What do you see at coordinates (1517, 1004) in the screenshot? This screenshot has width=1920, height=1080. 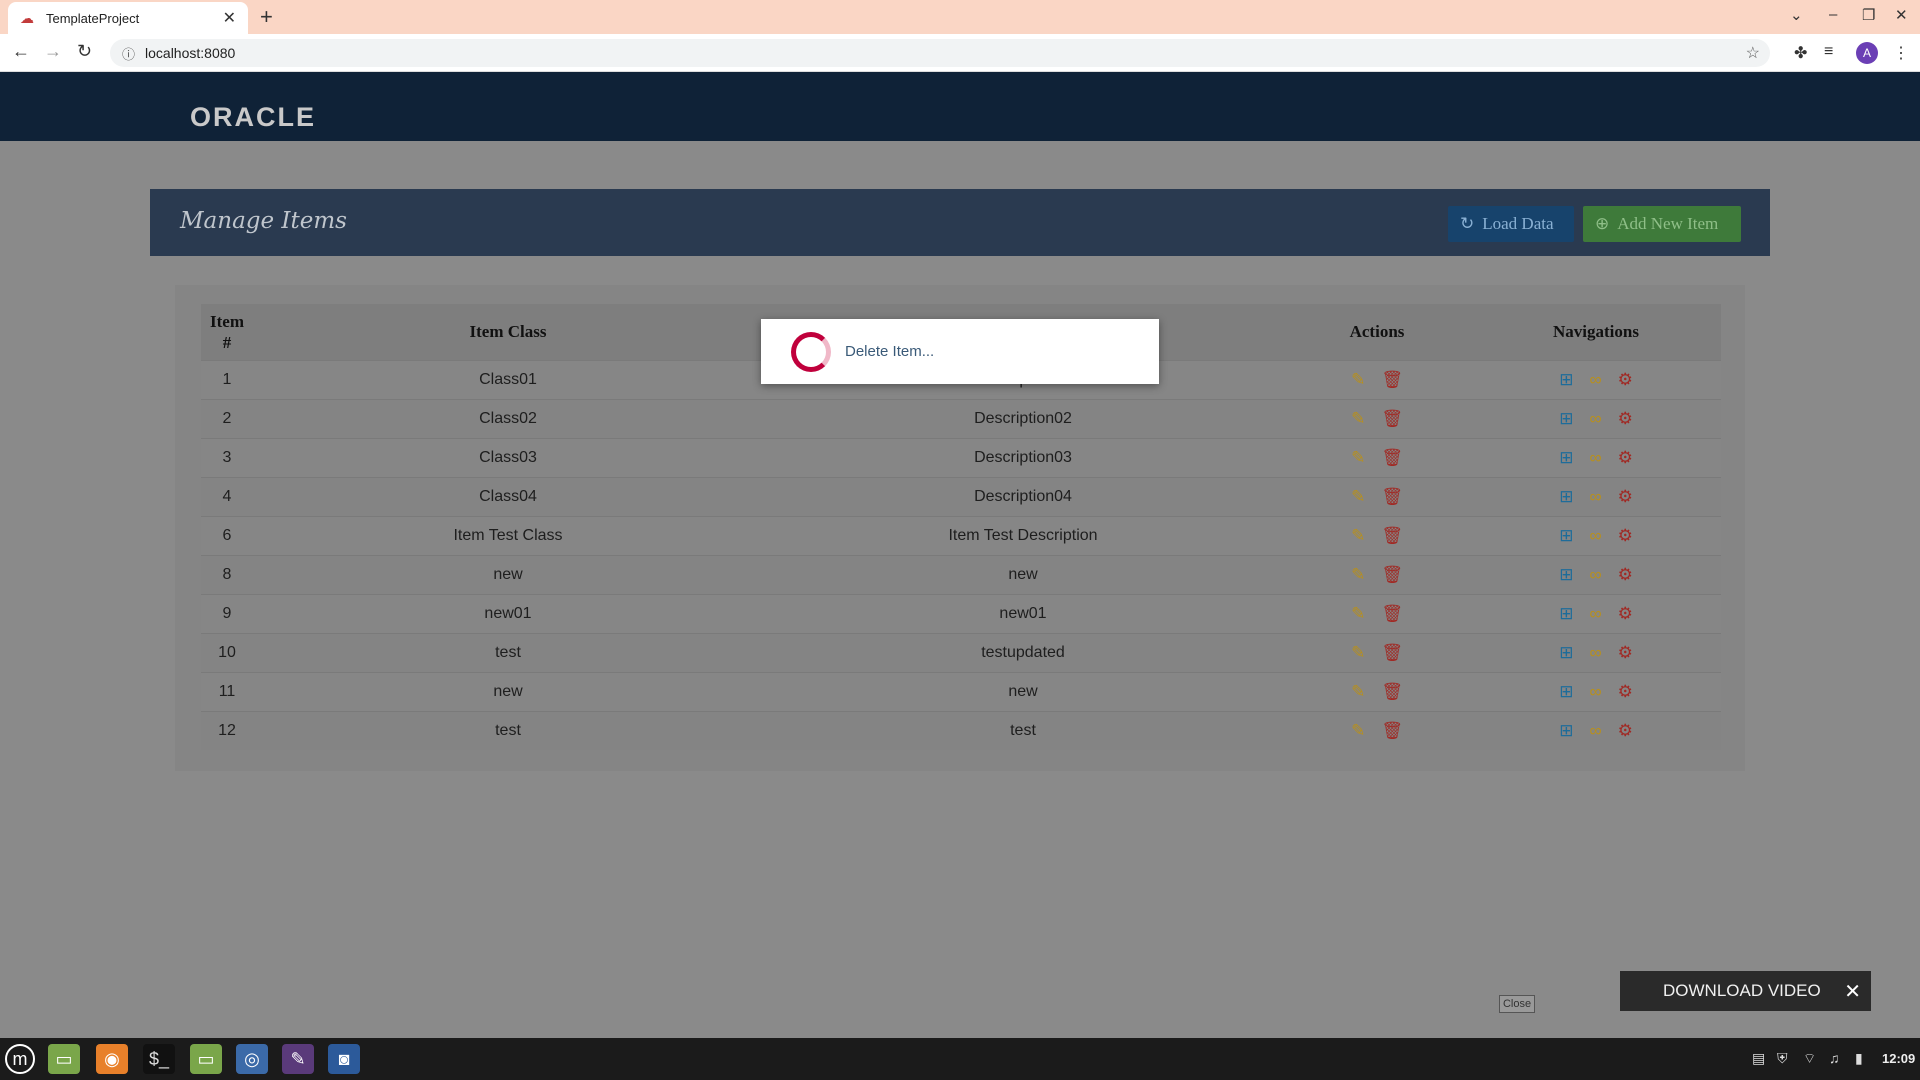 I see `close-button: Close` at bounding box center [1517, 1004].